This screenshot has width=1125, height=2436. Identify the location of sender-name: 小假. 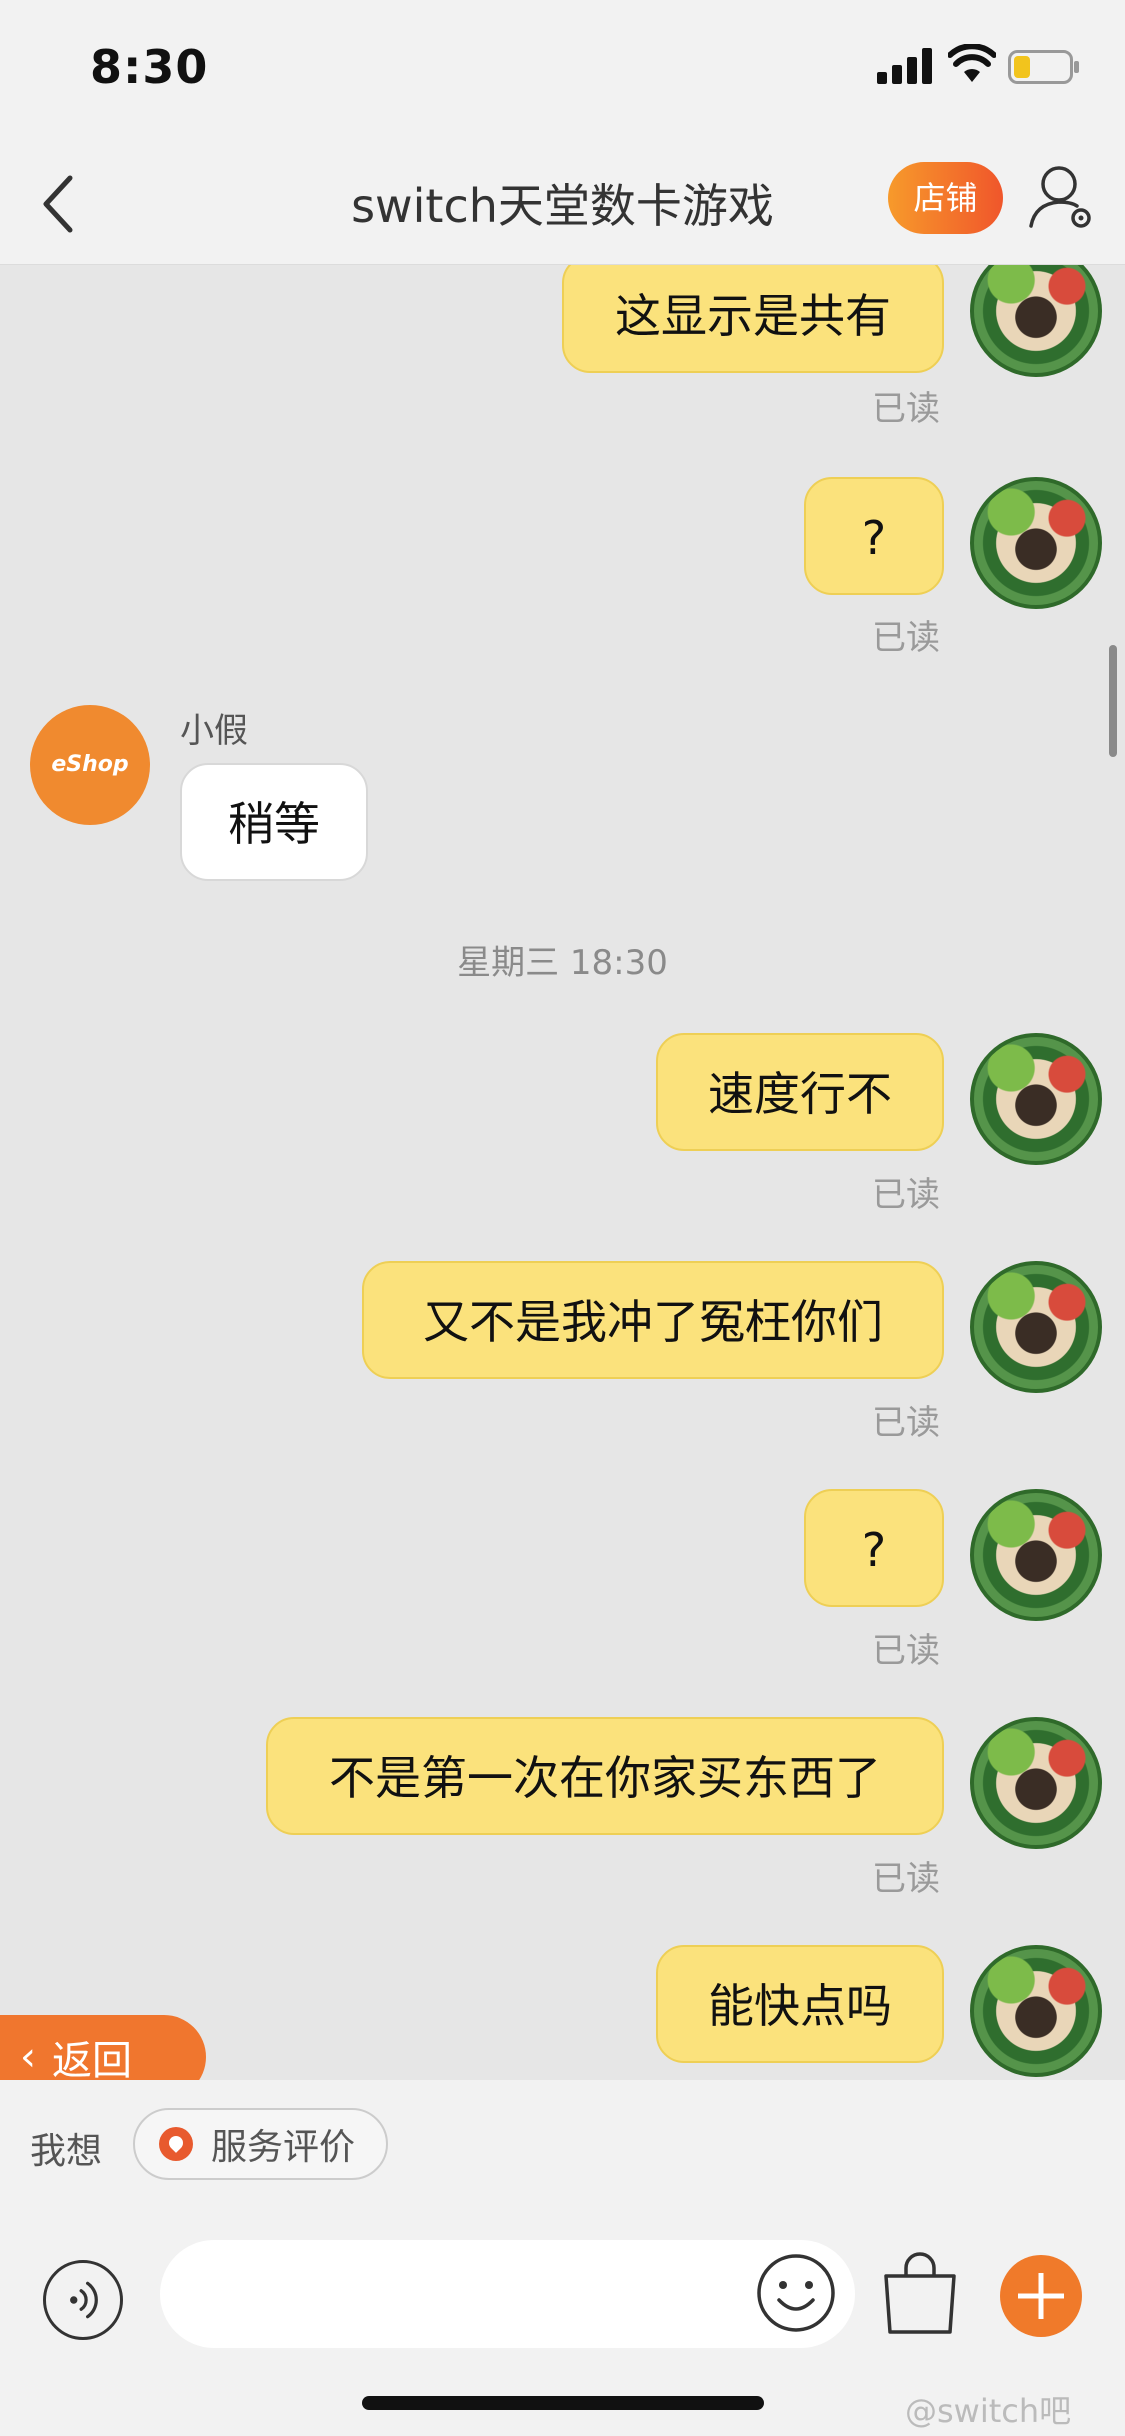
(214, 731).